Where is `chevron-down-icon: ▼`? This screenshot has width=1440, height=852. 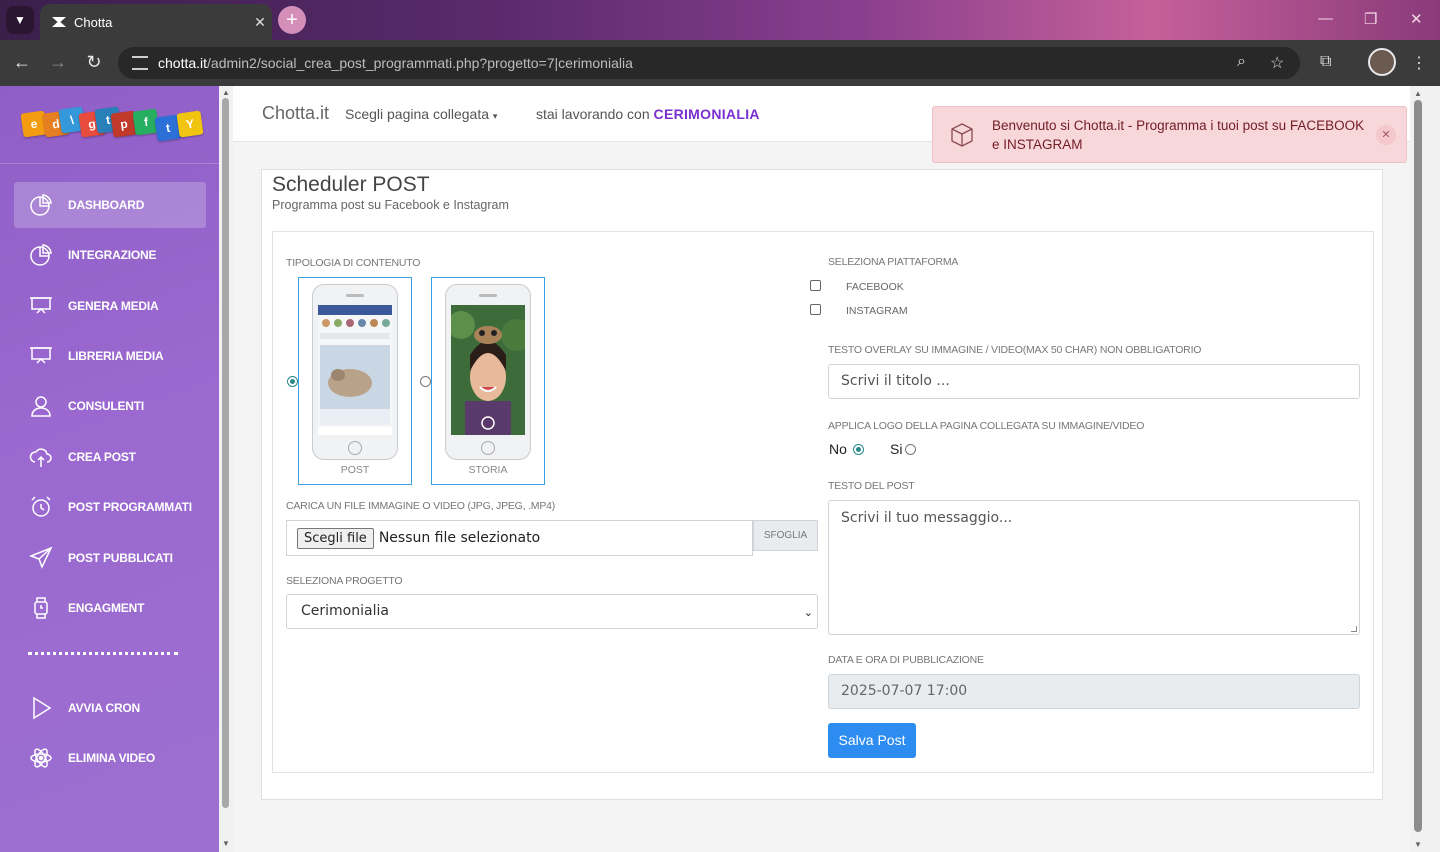 chevron-down-icon: ▼ is located at coordinates (20, 20).